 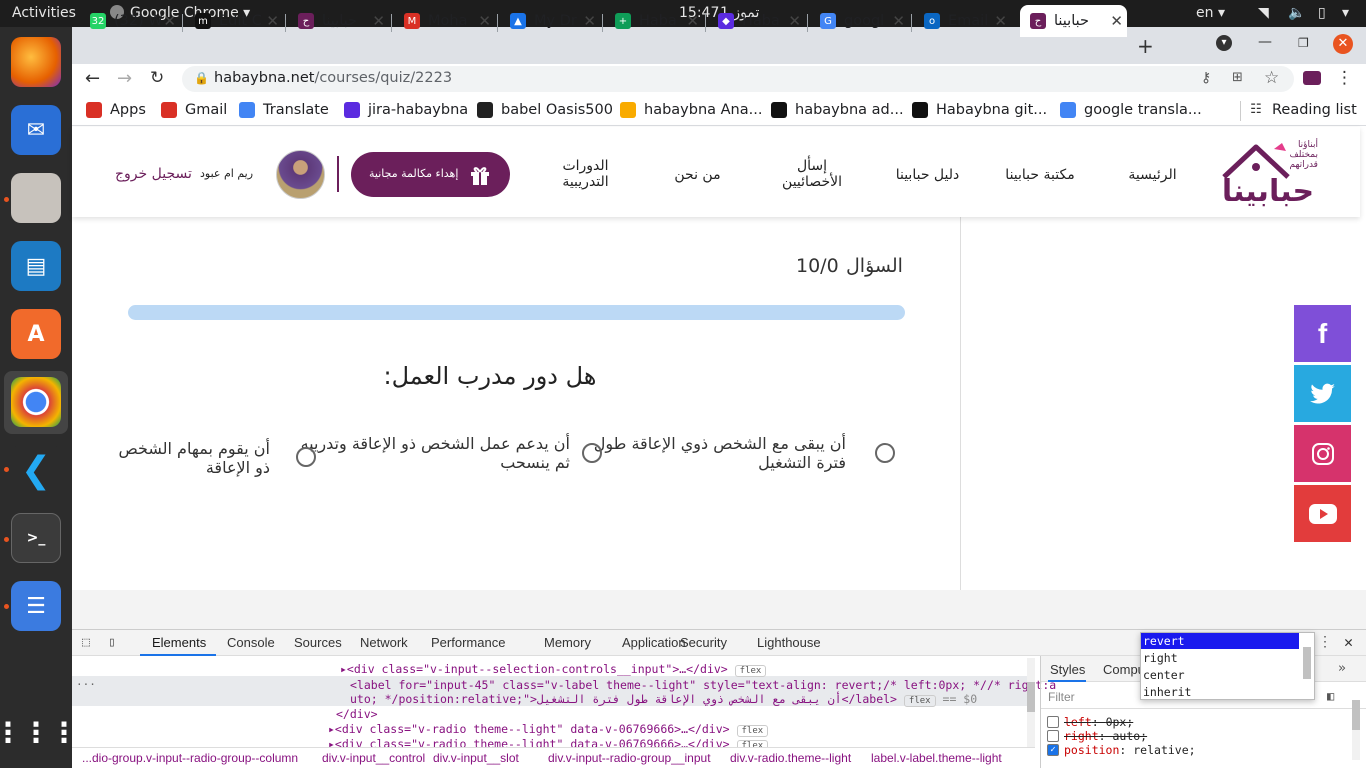 I want to click on style-property: right: auto;, so click(x=1105, y=736).